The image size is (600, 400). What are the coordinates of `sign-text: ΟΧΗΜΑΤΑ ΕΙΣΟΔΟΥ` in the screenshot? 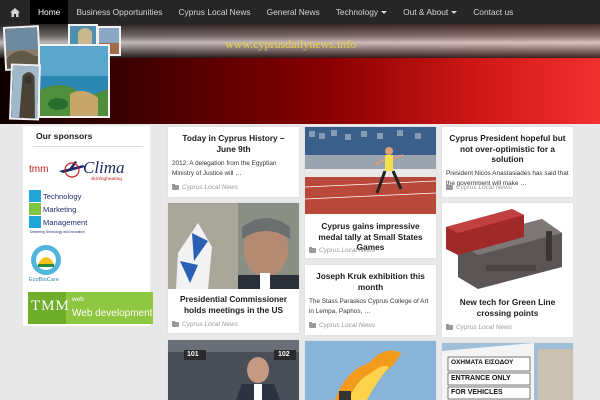 It's located at (482, 362).